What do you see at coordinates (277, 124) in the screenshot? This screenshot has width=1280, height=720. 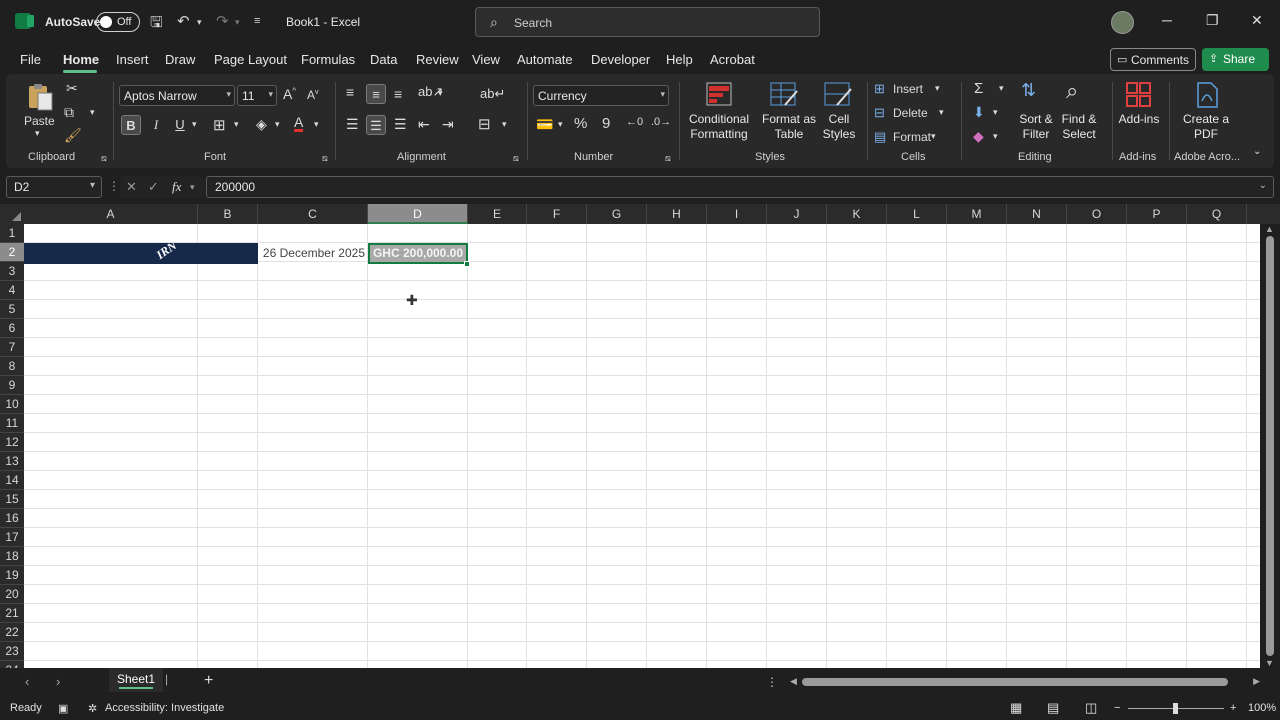 I see `fill-color-dropdown-icon: ▾` at bounding box center [277, 124].